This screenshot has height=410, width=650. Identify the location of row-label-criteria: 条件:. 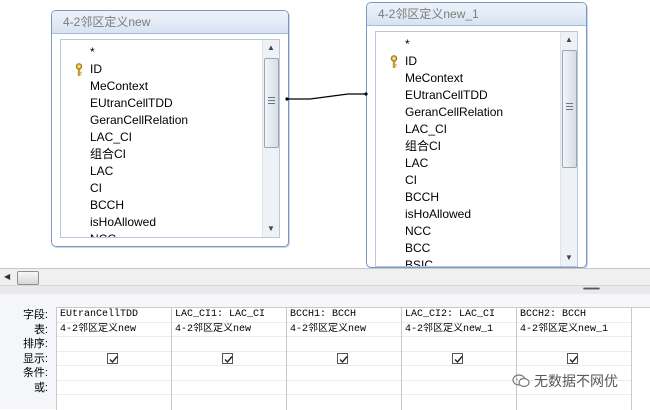
(35, 373).